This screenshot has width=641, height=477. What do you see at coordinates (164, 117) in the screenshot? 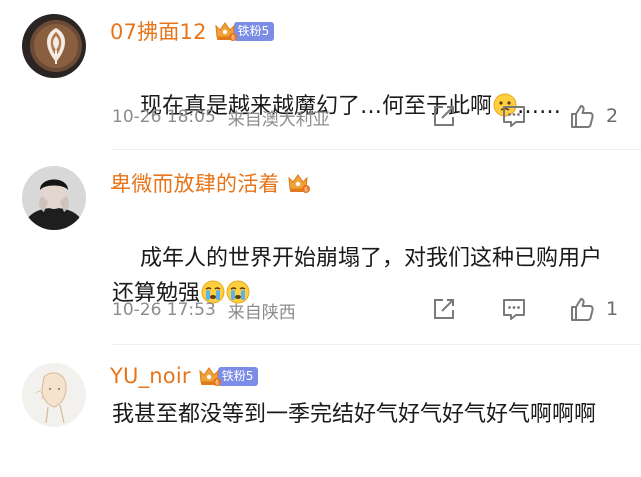
I see `timestamp: 10-26 18:05` at bounding box center [164, 117].